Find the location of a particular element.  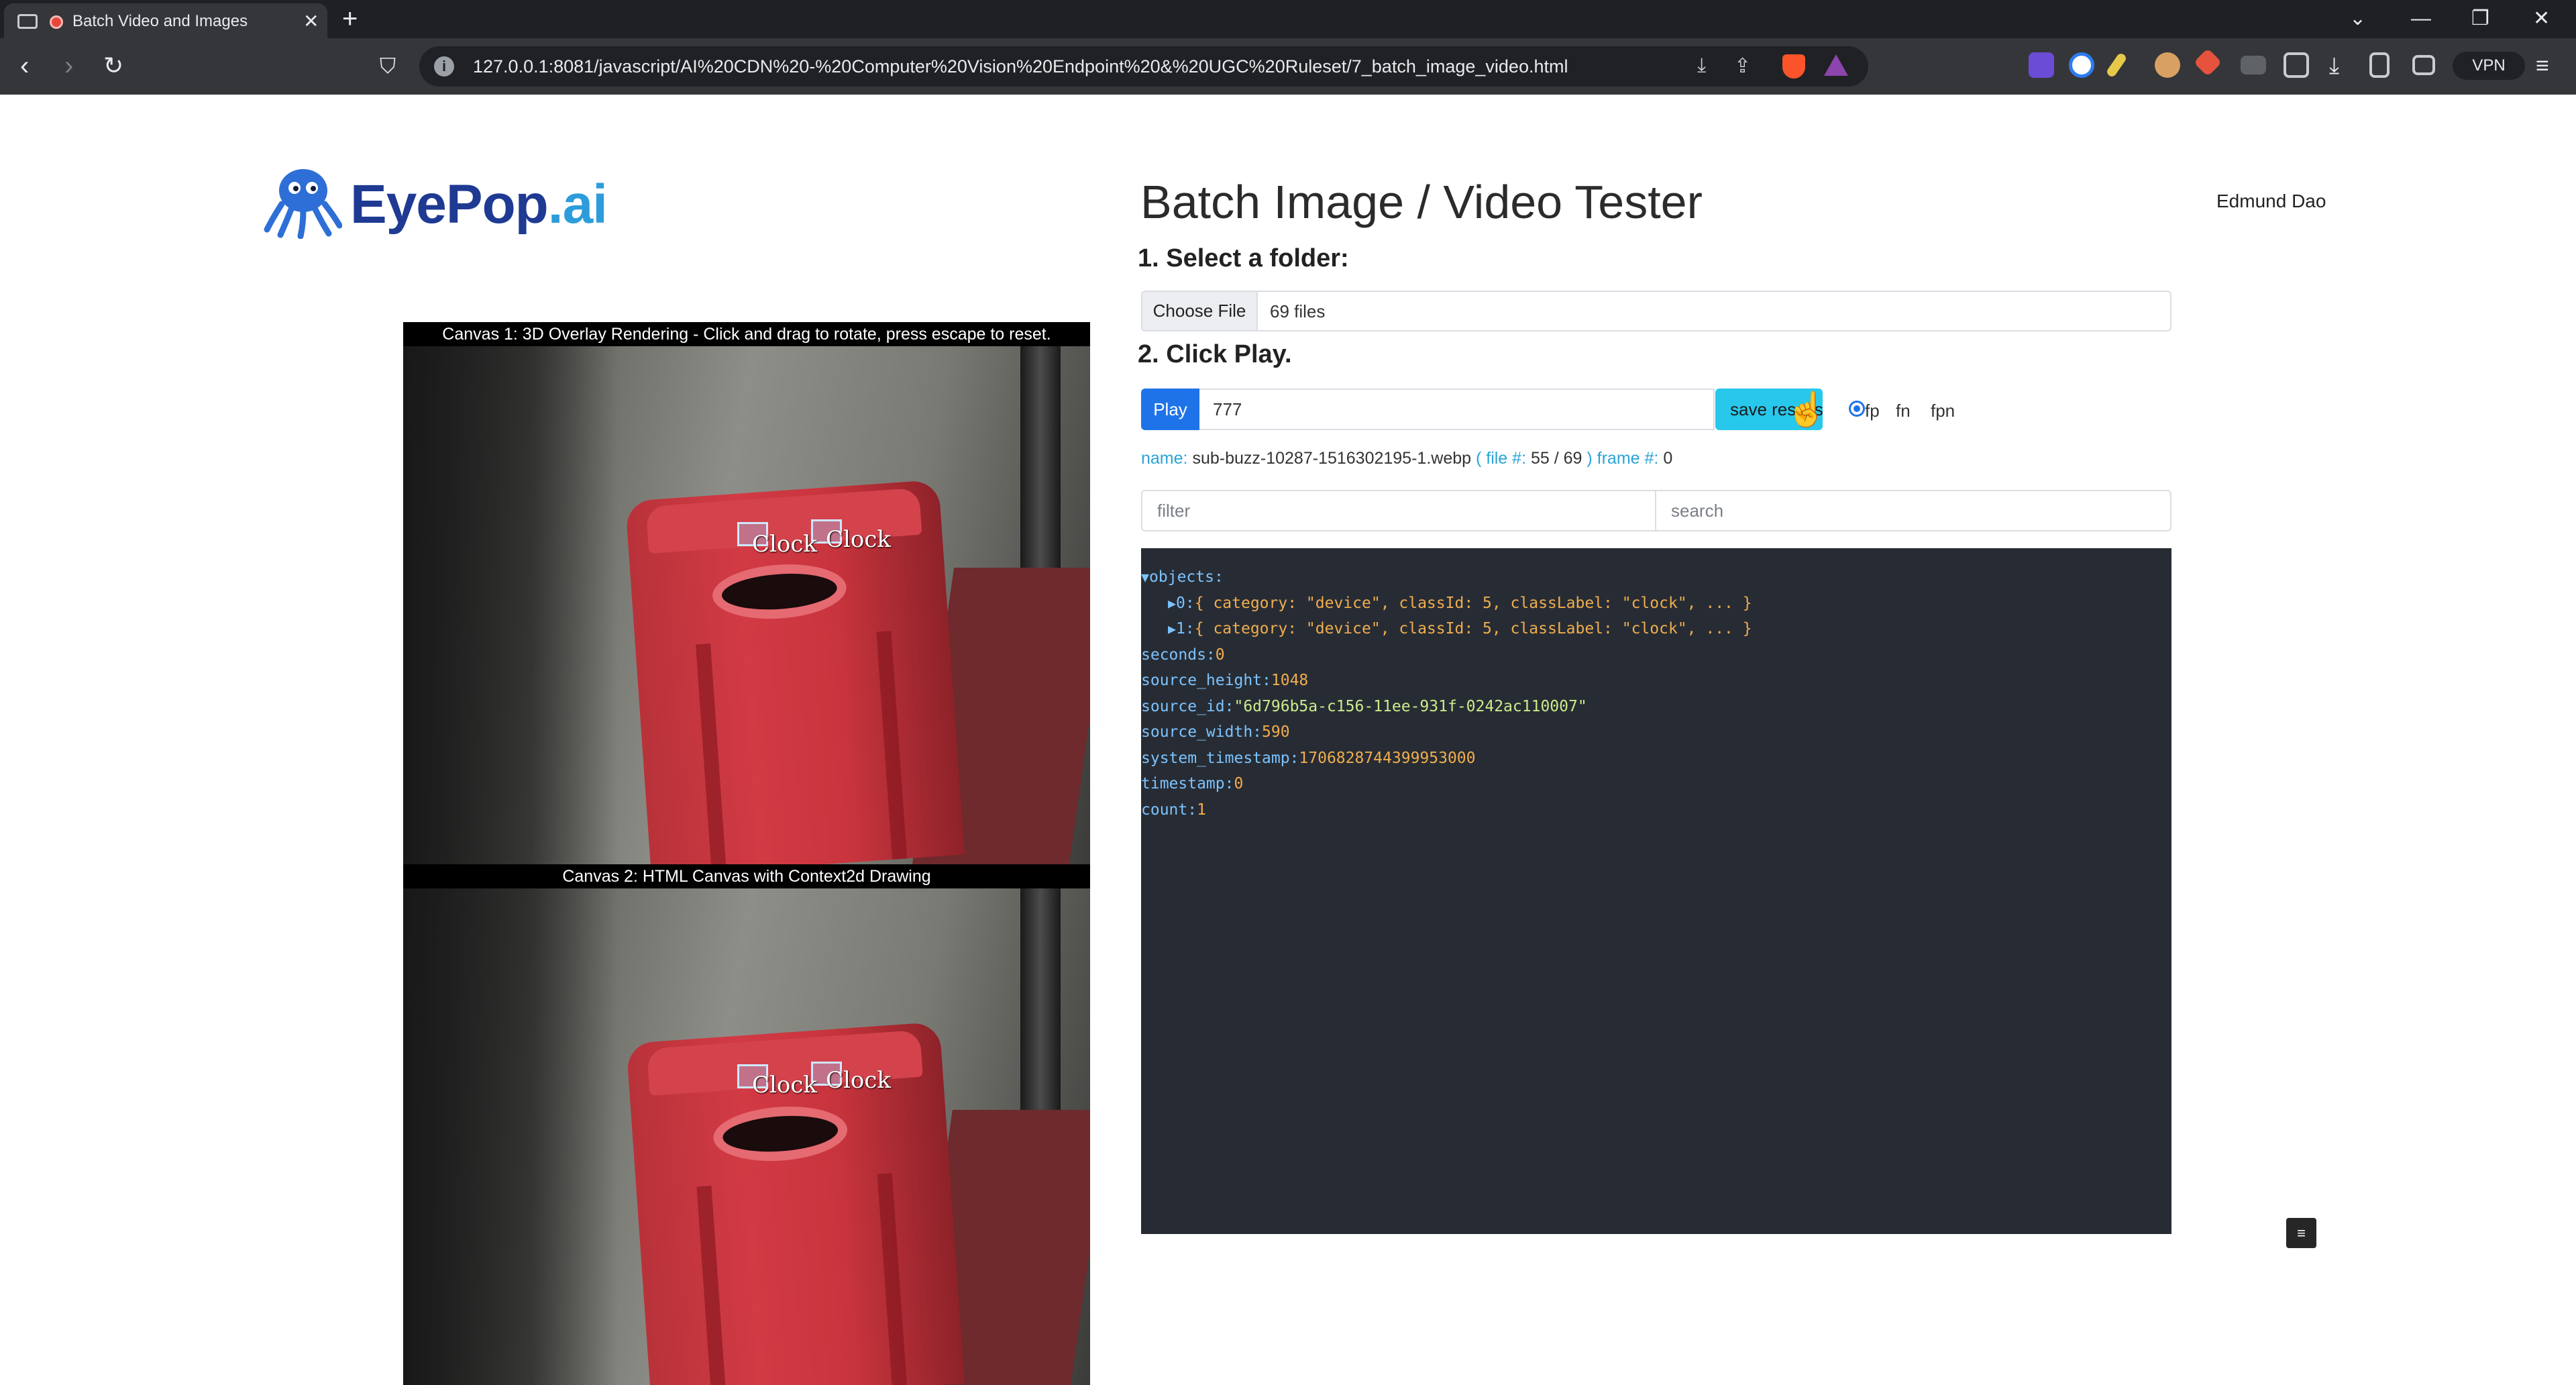

brave-shields-icon is located at coordinates (1793, 66).